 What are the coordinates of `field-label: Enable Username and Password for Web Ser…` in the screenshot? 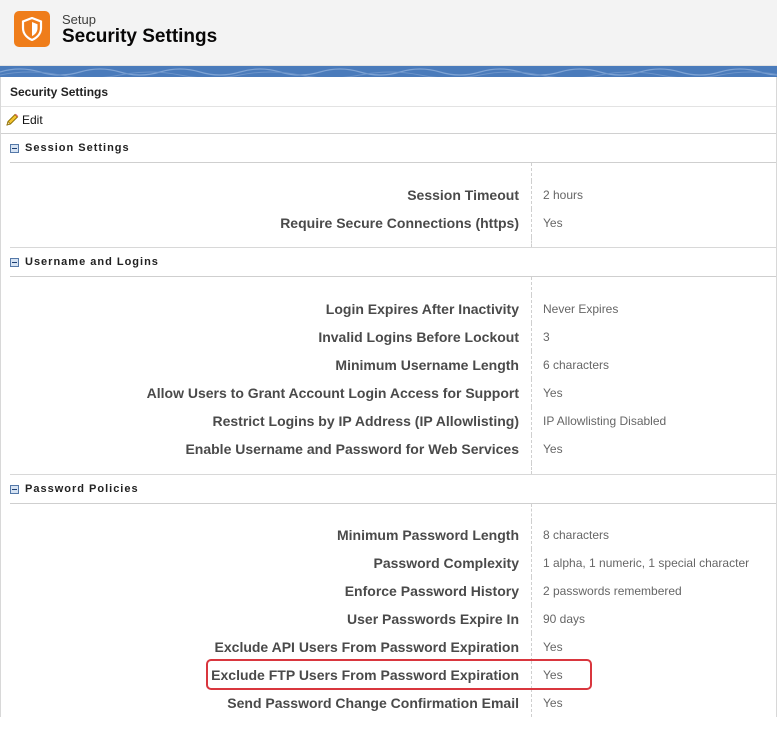 It's located at (271, 449).